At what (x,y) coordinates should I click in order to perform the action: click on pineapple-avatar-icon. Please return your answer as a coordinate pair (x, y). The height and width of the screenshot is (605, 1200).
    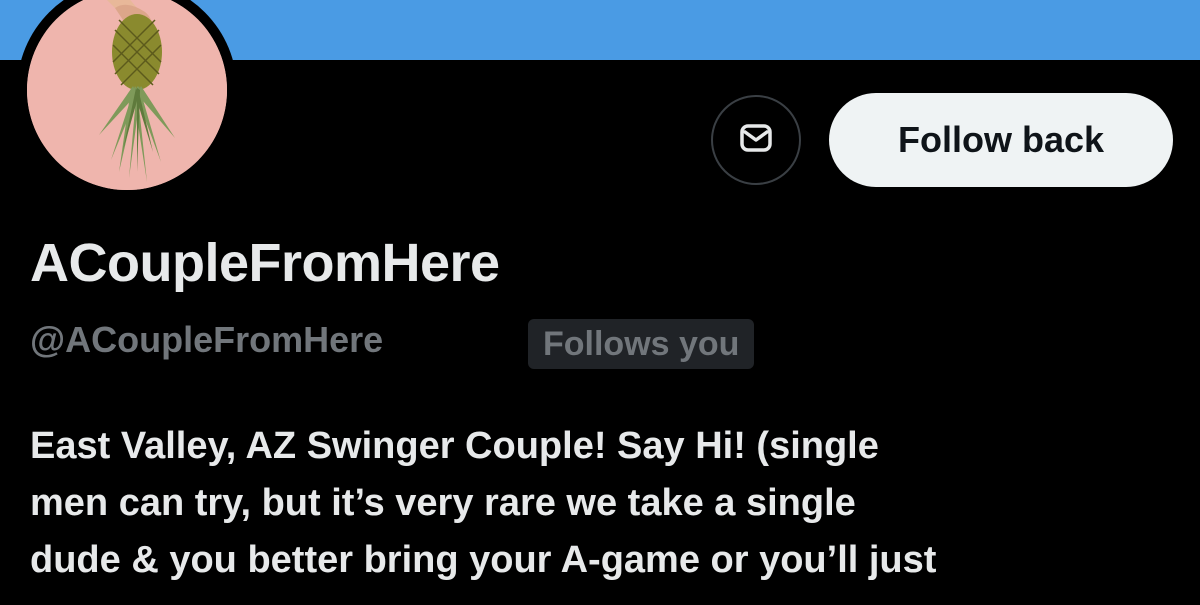
    Looking at the image, I should click on (127, 95).